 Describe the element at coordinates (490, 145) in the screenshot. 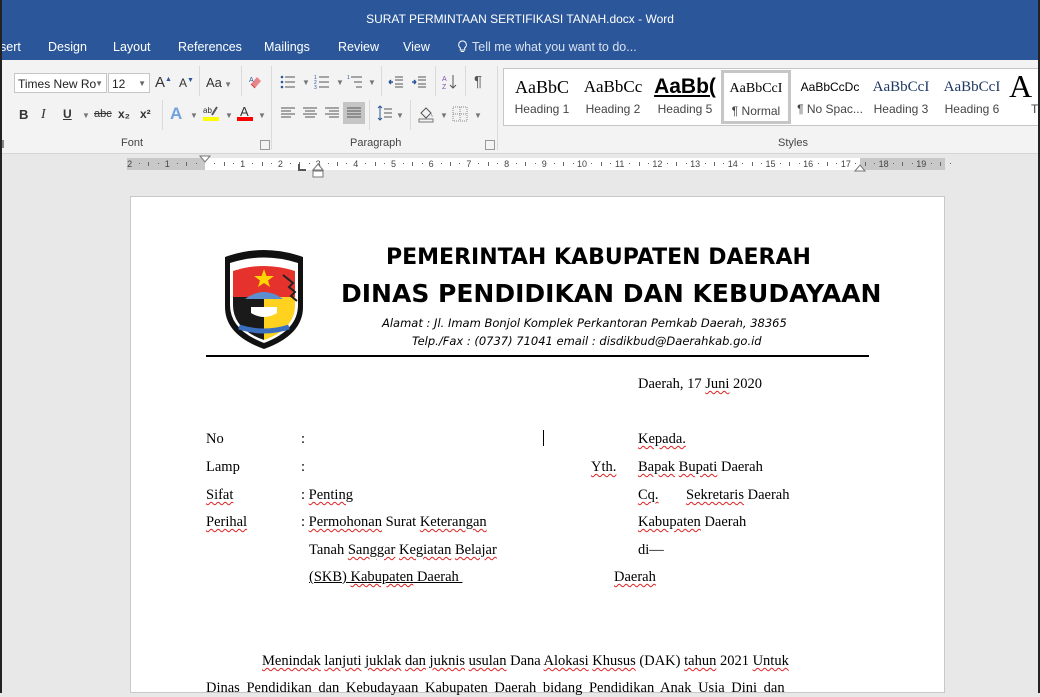

I see `paragraph-dialog-launcher` at that location.